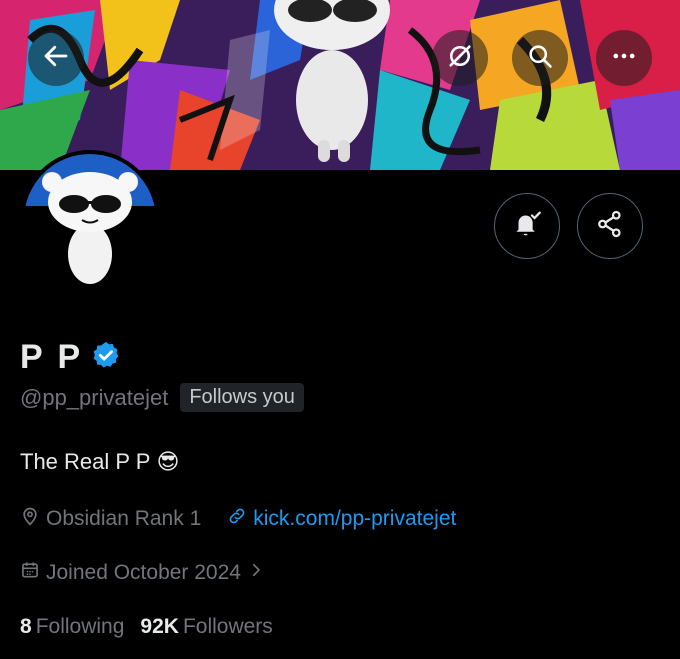 Image resolution: width=680 pixels, height=659 pixels. What do you see at coordinates (80, 626) in the screenshot?
I see `following-label: Following` at bounding box center [80, 626].